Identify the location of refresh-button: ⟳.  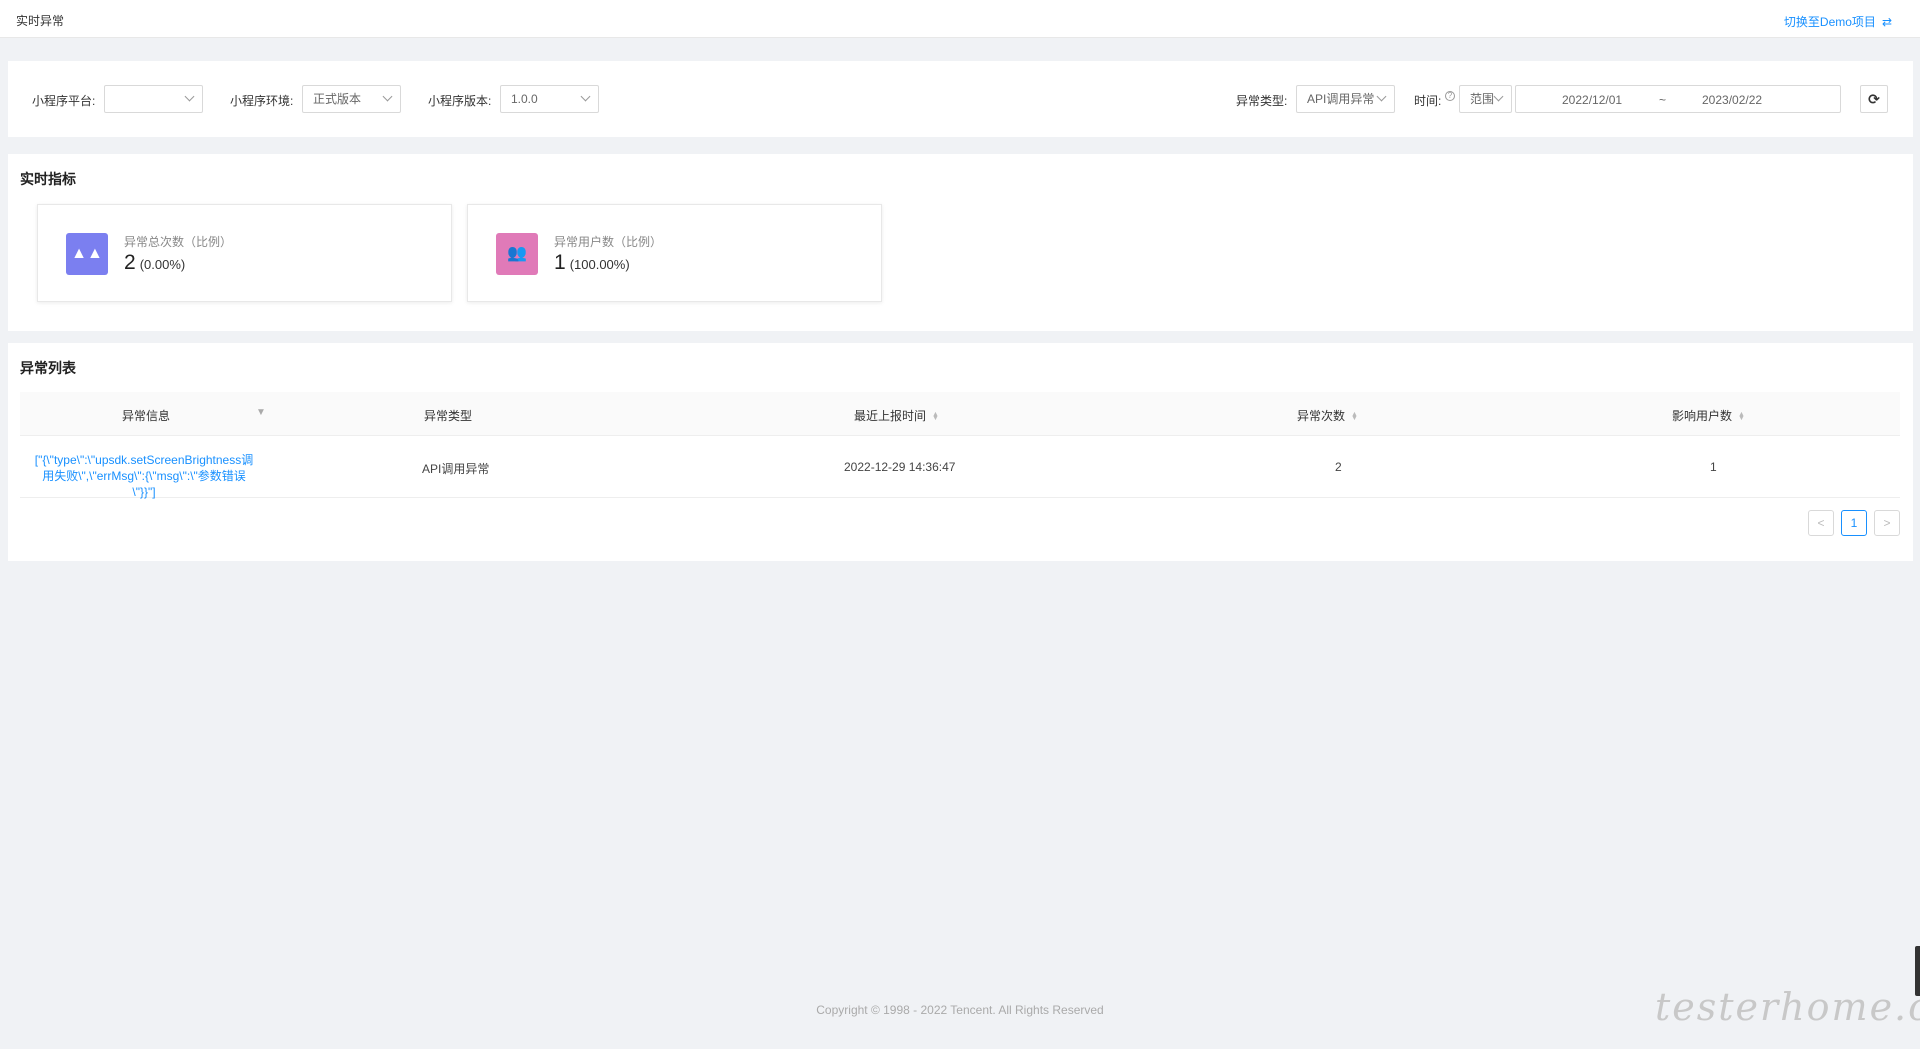
(1874, 99).